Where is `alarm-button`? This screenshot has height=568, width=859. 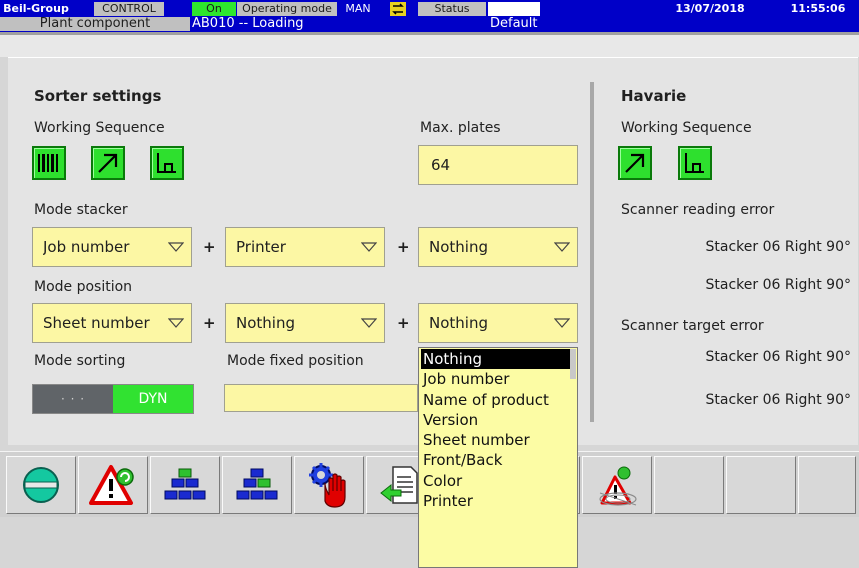
alarm-button is located at coordinates (617, 485).